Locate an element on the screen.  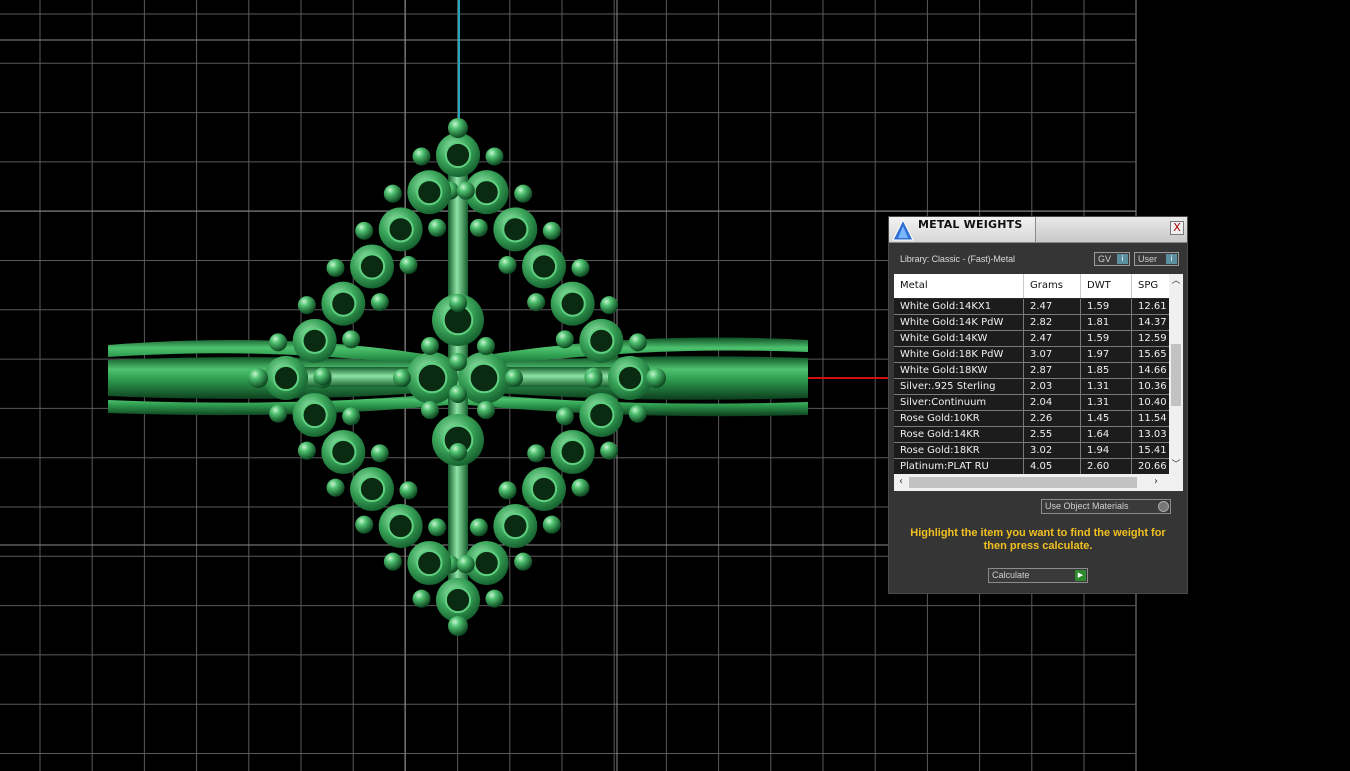
vertical-scroll-thumb is located at coordinates (1176, 375).